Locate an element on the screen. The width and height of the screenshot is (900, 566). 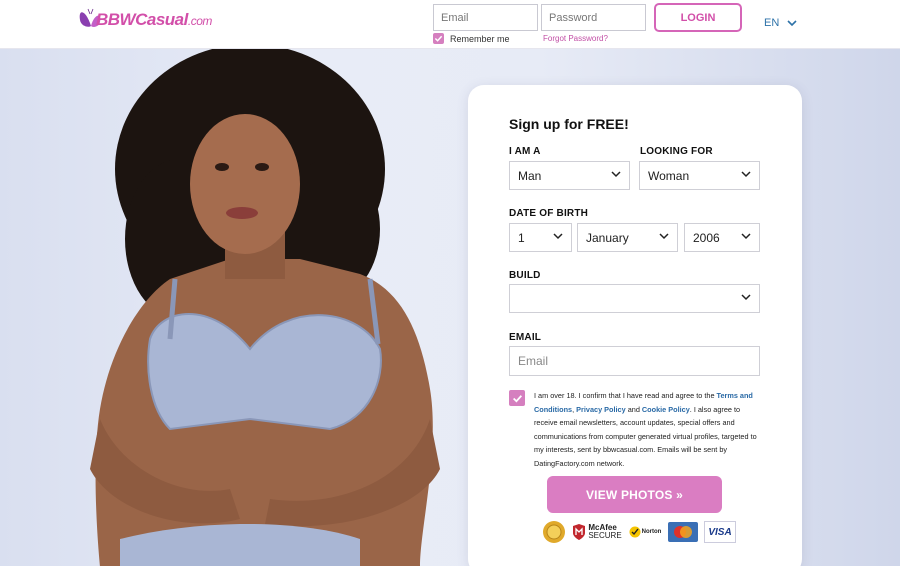
site-logo: BBWCasual.com is located at coordinates (144, 21).